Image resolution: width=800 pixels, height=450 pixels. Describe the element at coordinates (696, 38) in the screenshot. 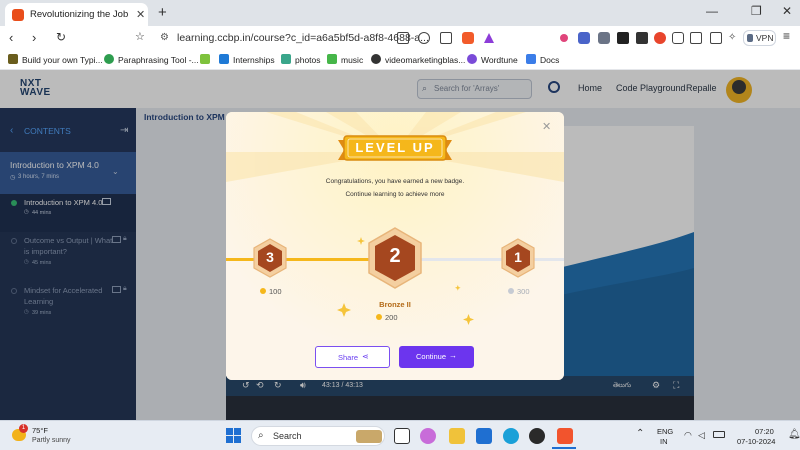

I see `downloads-icon` at that location.